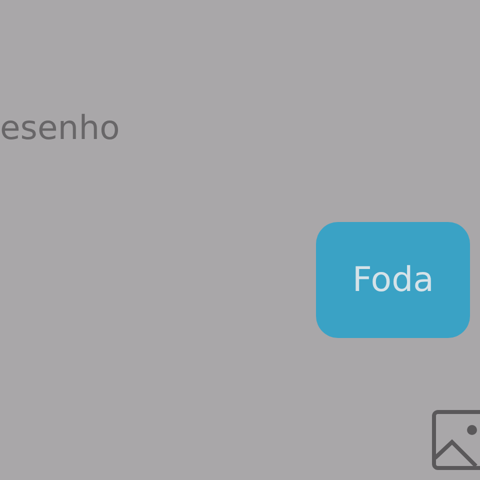  What do you see at coordinates (393, 280) in the screenshot?
I see `sent-message-bubble: Foda` at bounding box center [393, 280].